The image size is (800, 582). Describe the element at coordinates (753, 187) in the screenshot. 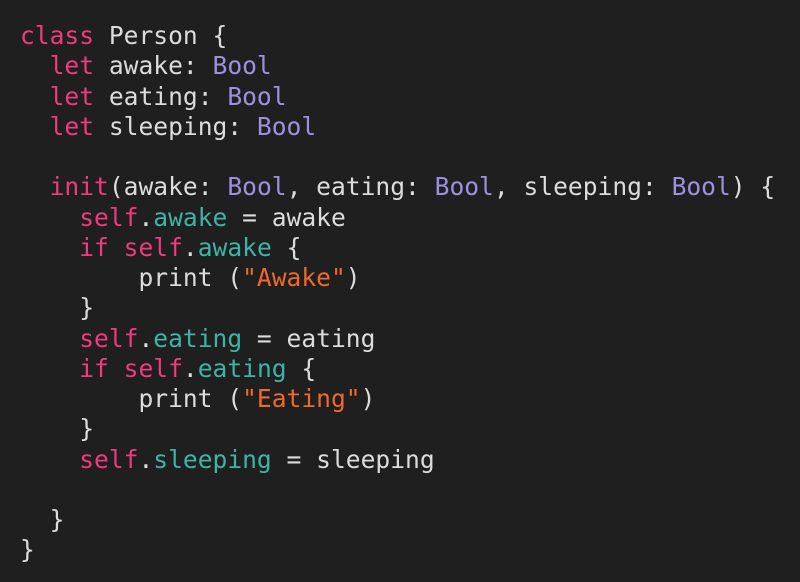

I see `code-text: ) {` at that location.